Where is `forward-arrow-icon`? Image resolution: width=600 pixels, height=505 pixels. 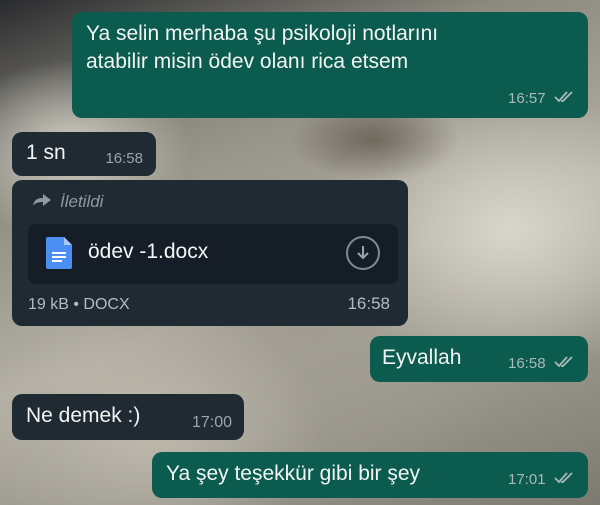 forward-arrow-icon is located at coordinates (42, 202).